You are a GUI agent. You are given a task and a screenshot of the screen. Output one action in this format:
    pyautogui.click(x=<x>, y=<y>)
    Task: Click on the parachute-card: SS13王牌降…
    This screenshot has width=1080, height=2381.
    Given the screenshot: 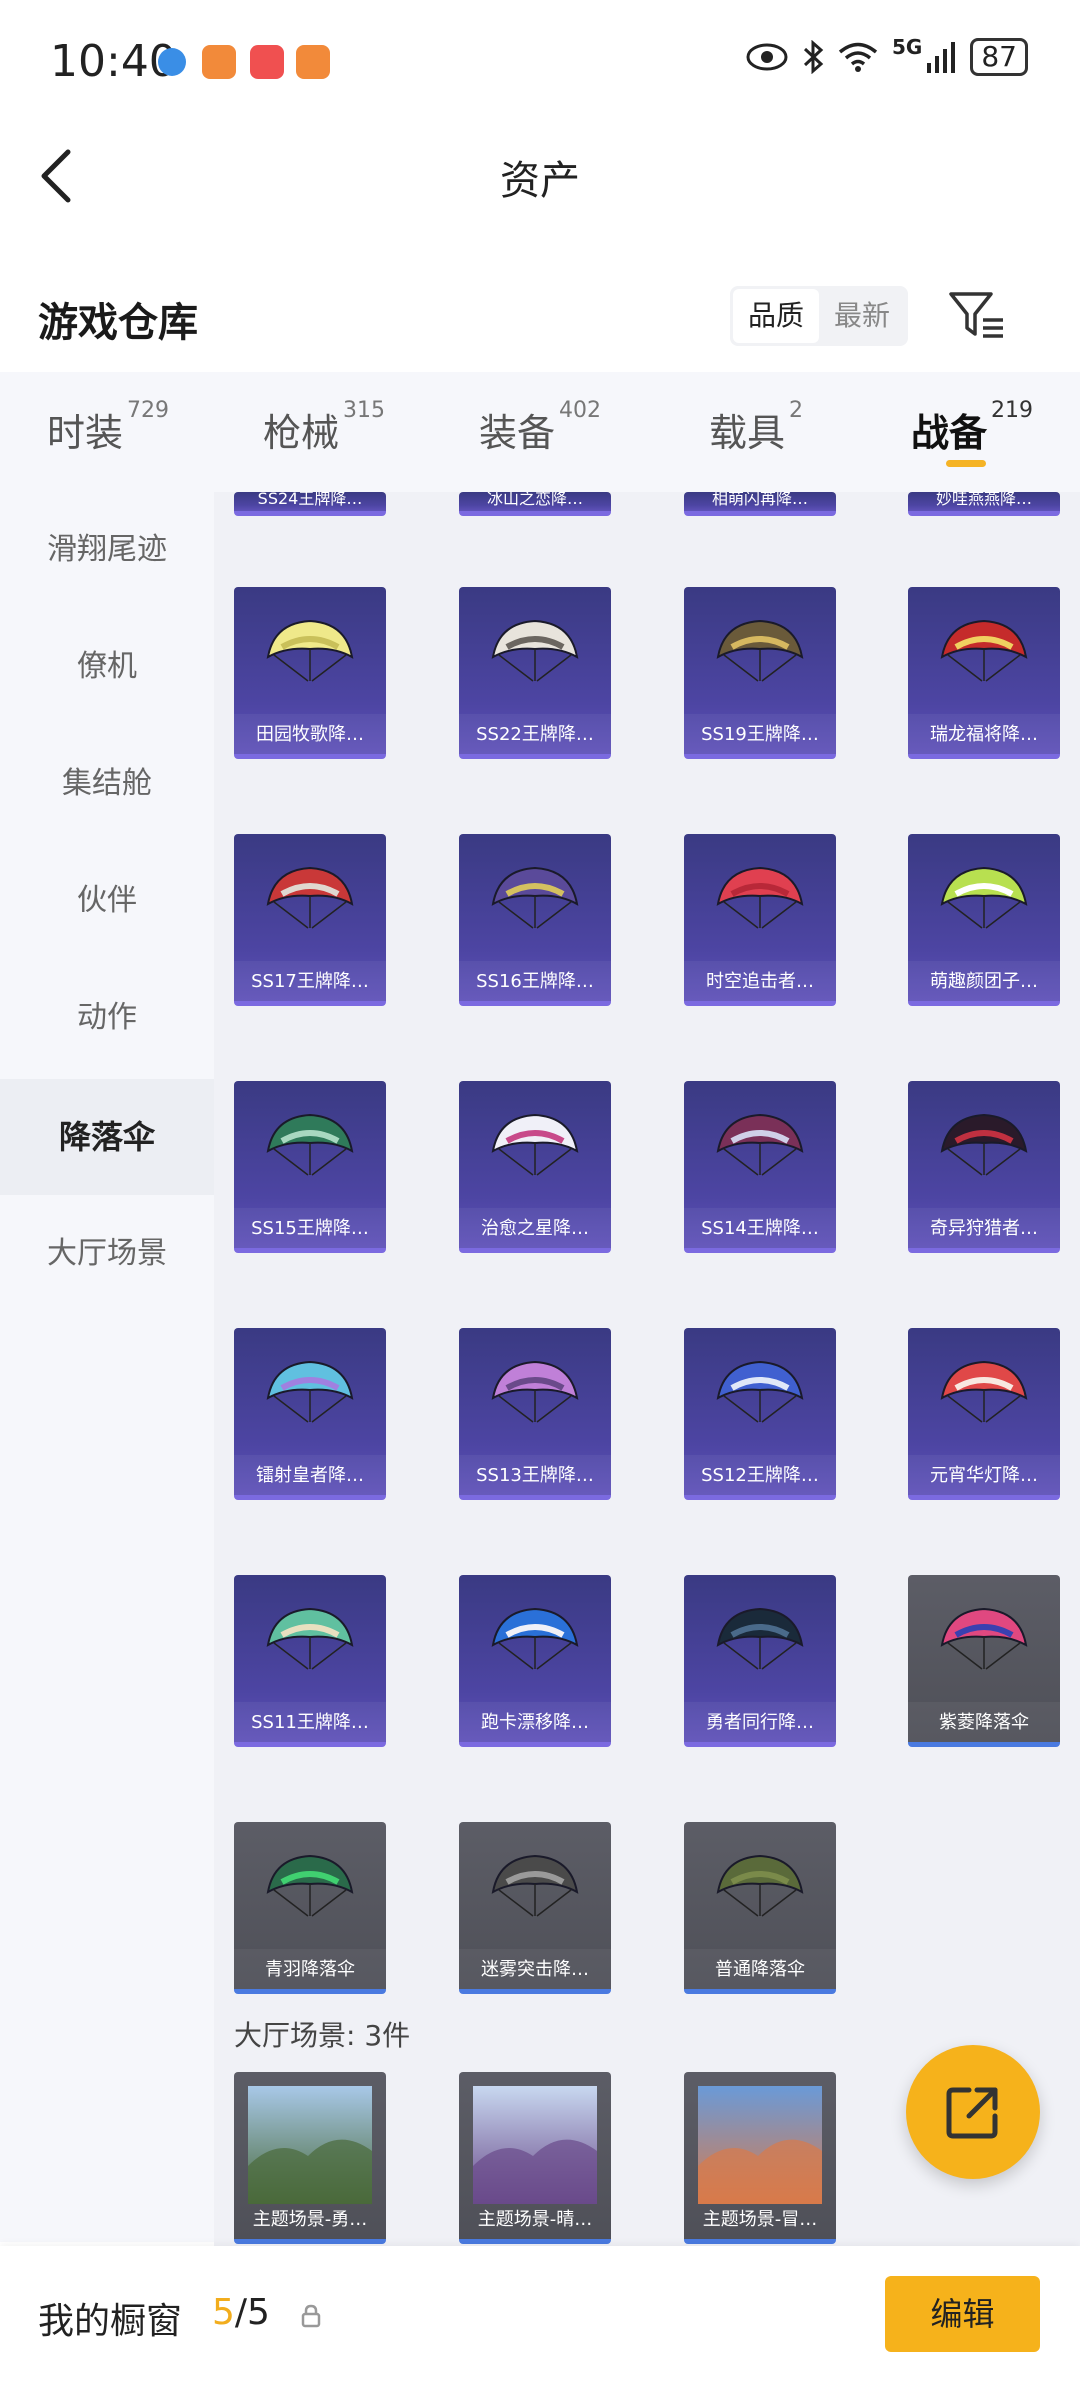 What is the action you would take?
    pyautogui.click(x=535, y=1414)
    